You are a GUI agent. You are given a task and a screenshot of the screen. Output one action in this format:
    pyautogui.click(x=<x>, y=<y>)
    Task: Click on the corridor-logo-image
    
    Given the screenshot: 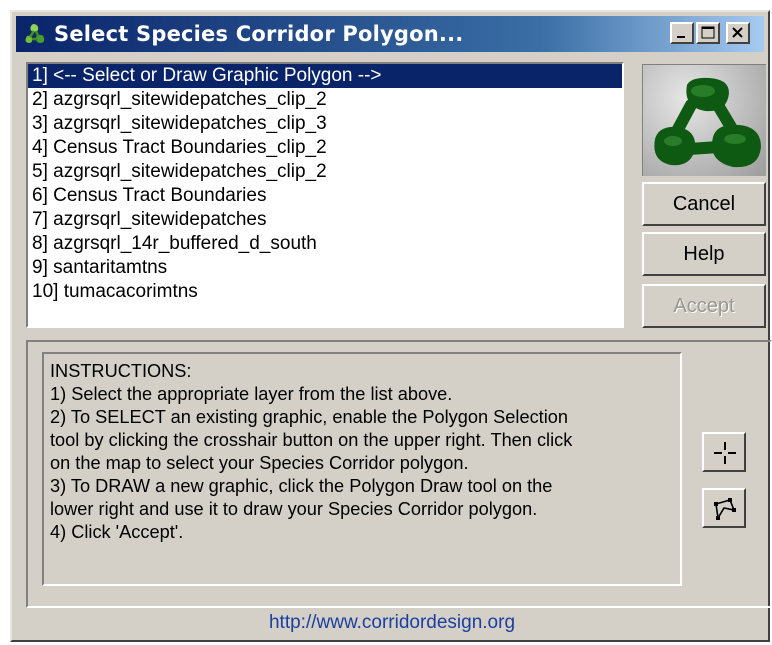 What is the action you would take?
    pyautogui.click(x=704, y=120)
    